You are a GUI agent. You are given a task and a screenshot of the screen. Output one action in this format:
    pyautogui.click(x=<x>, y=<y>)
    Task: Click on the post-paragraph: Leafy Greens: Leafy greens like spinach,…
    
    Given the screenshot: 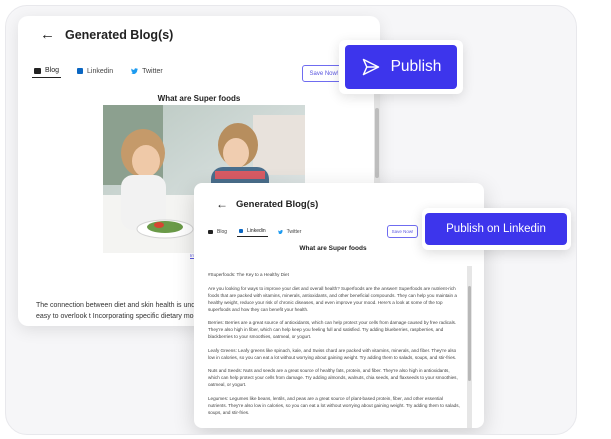 What is the action you would take?
    pyautogui.click(x=332, y=353)
    